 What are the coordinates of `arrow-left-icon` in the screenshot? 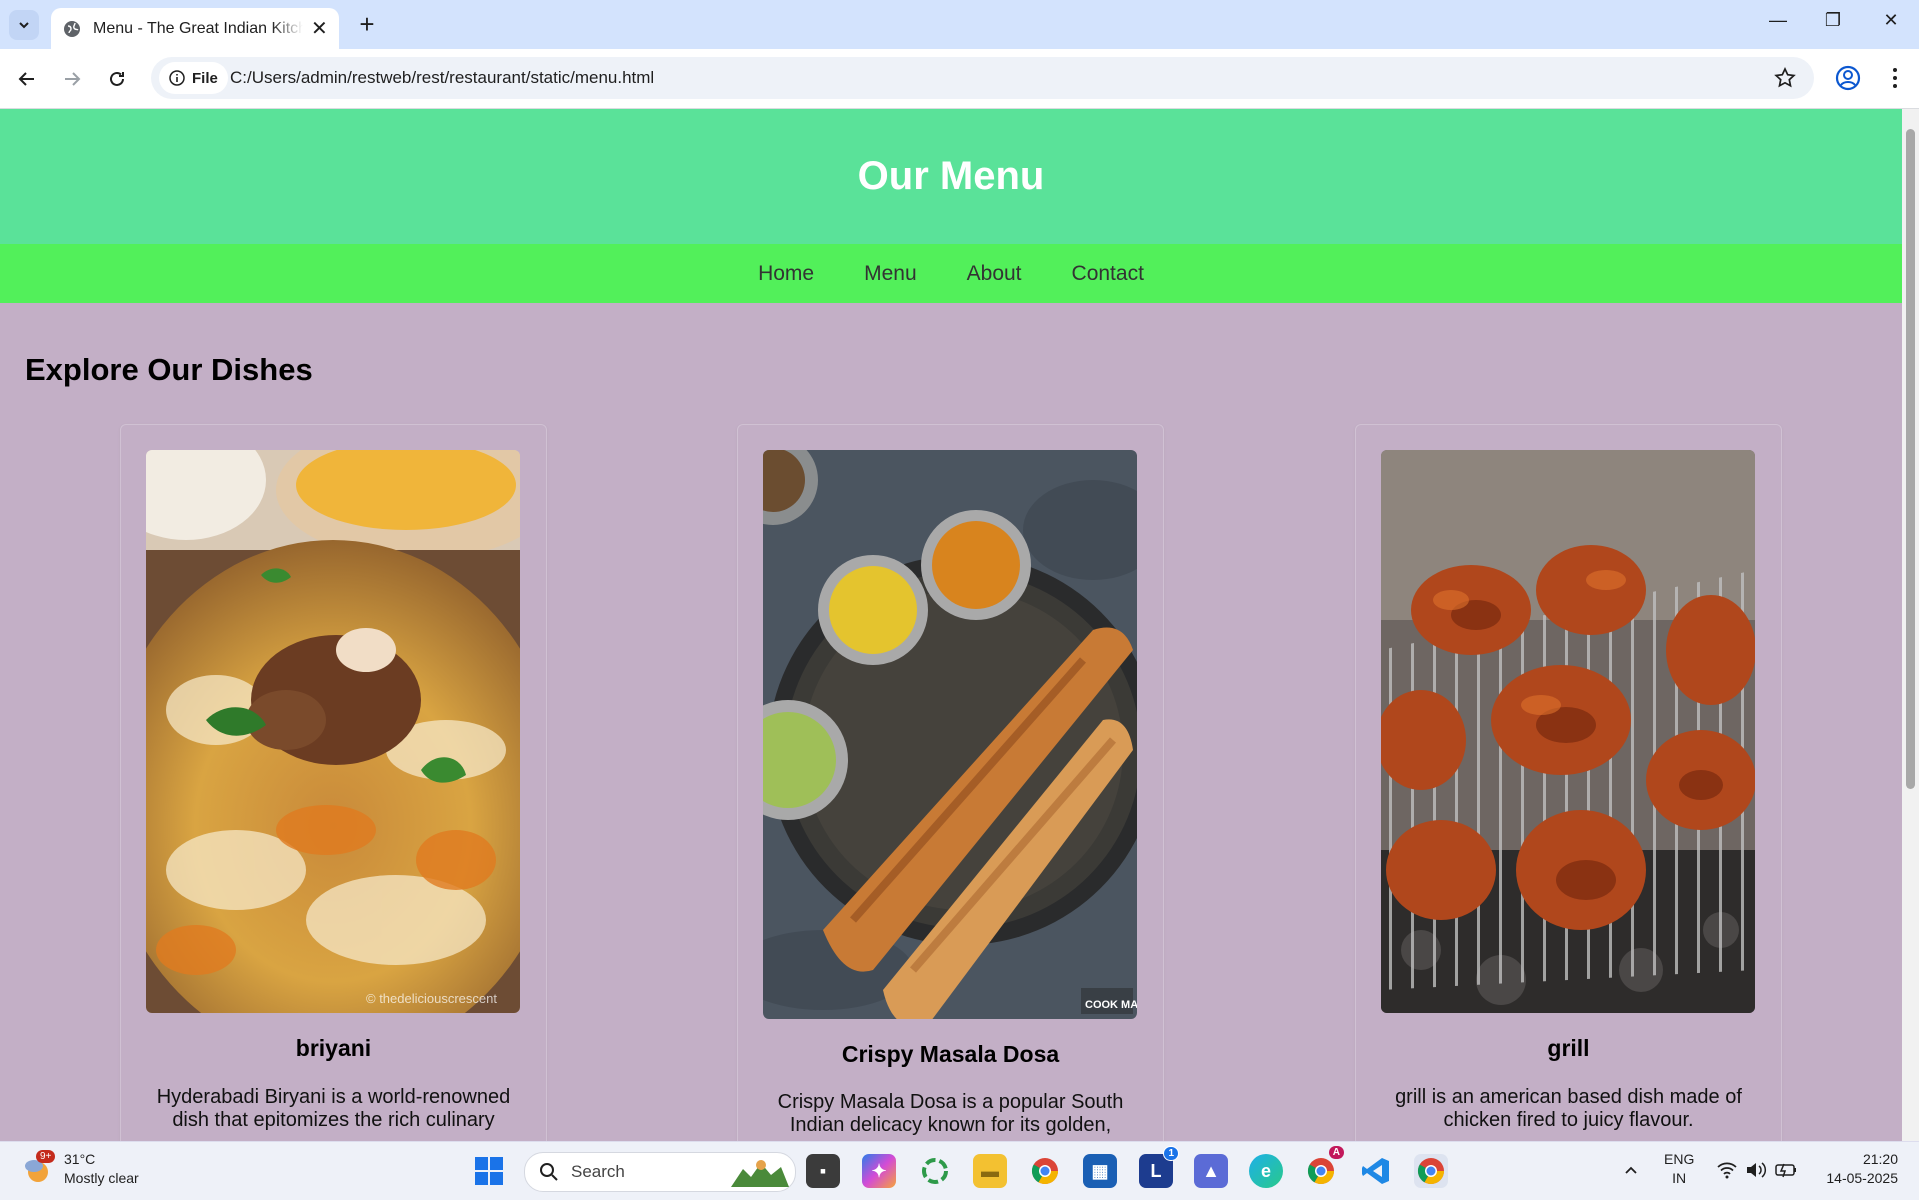 It's located at (26, 79).